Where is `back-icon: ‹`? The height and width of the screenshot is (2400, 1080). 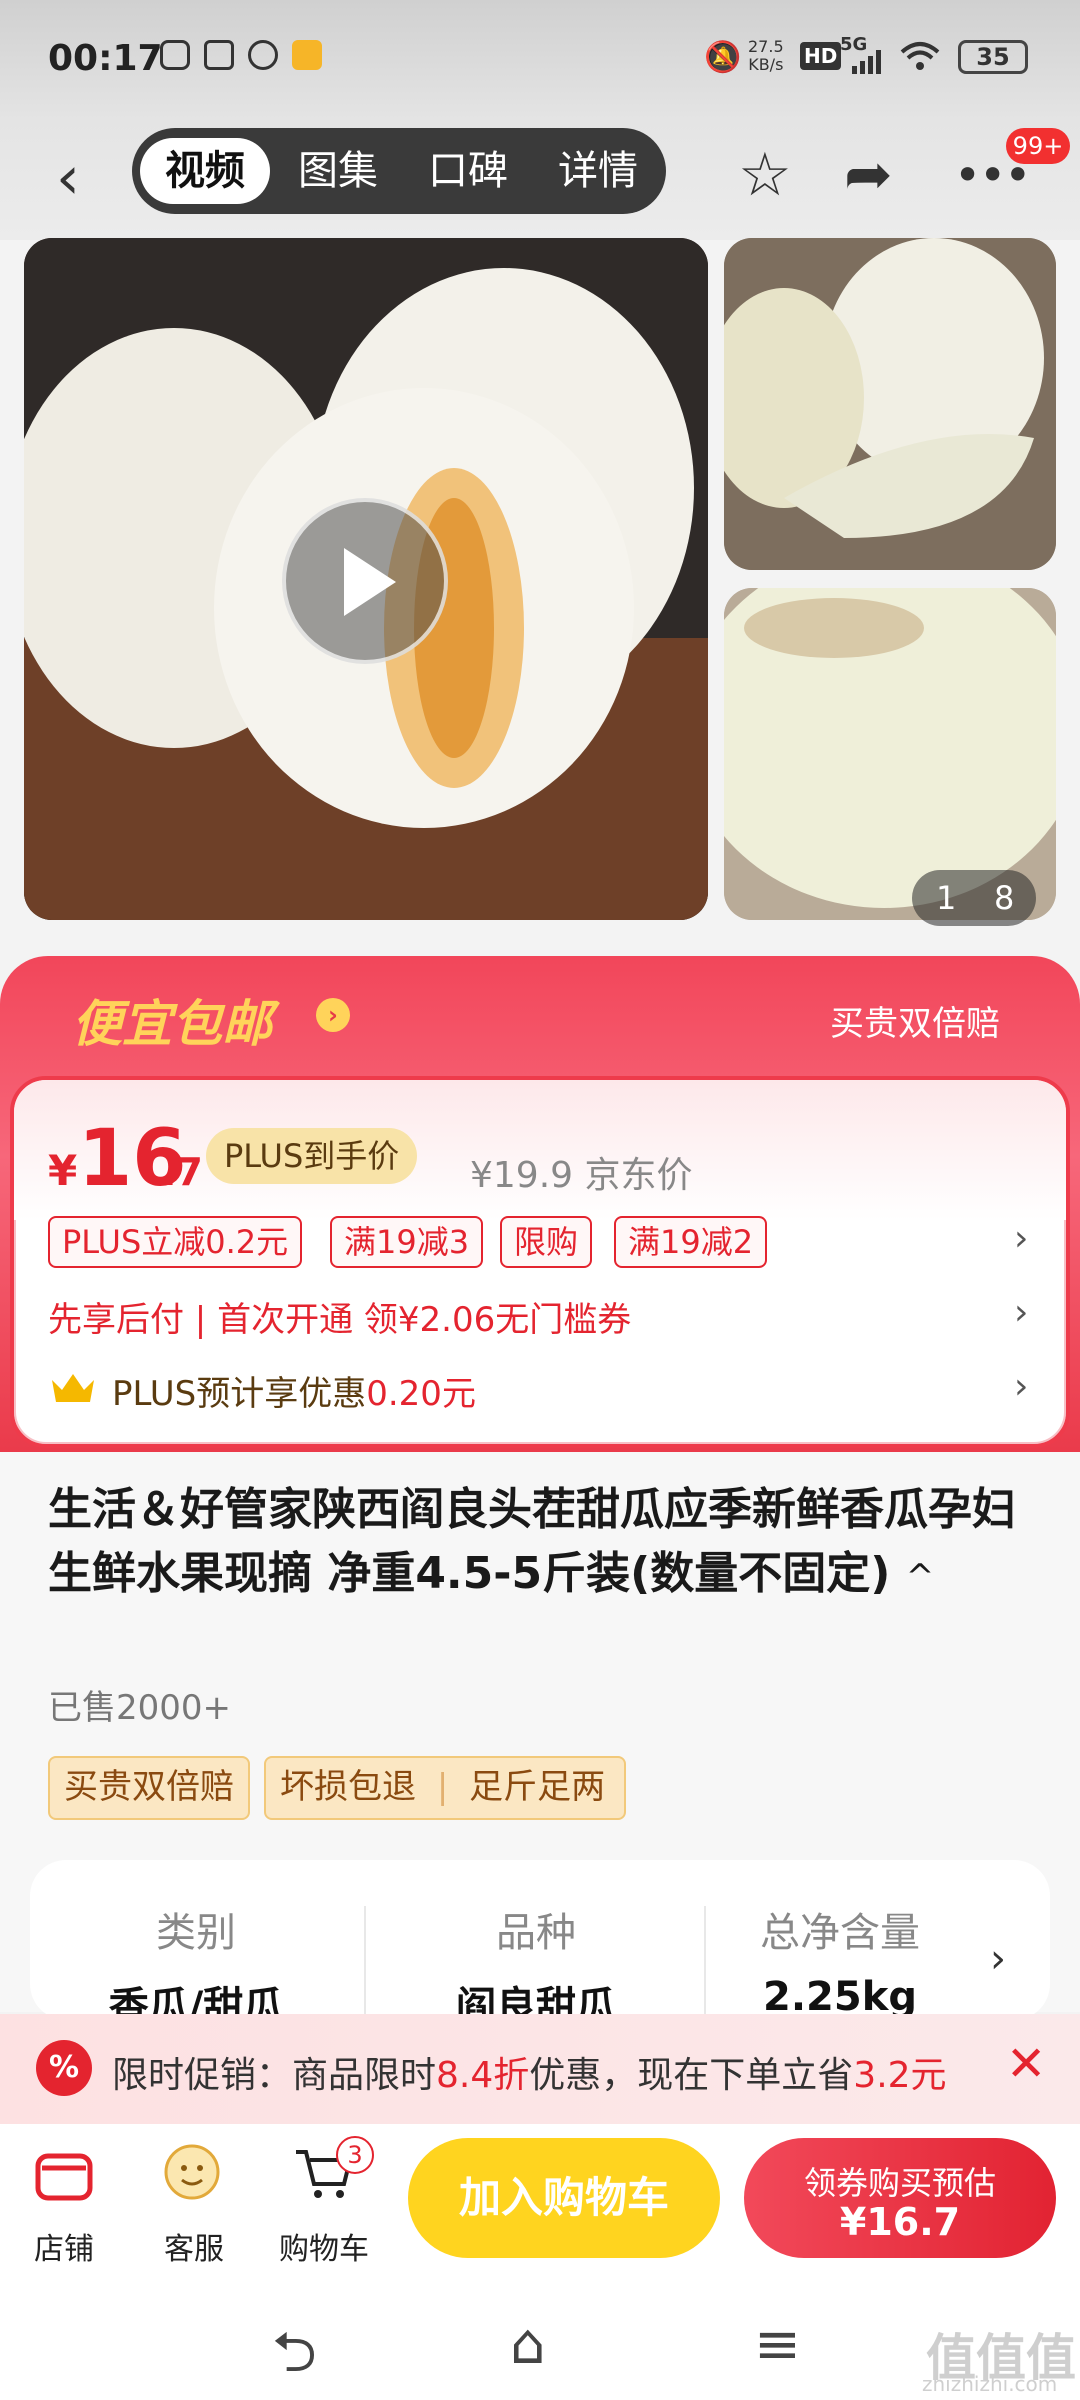 back-icon: ‹ is located at coordinates (68, 178).